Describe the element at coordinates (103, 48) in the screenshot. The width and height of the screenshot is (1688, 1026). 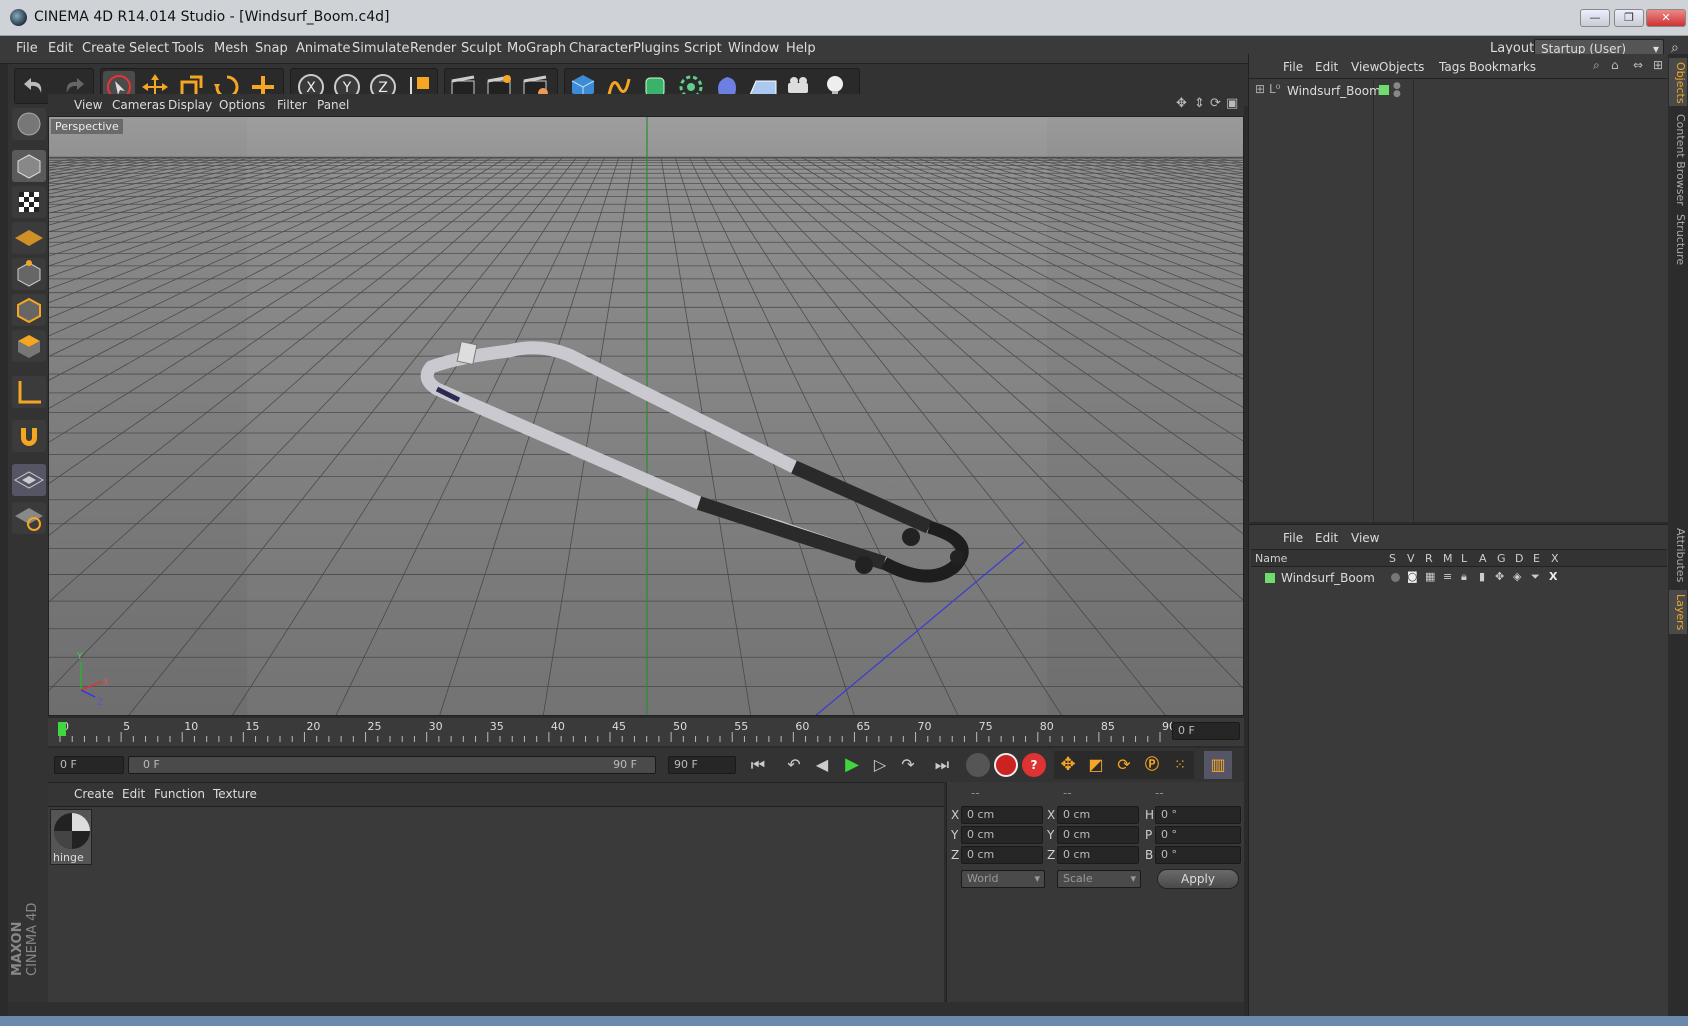
I see `menu-create: Create` at that location.